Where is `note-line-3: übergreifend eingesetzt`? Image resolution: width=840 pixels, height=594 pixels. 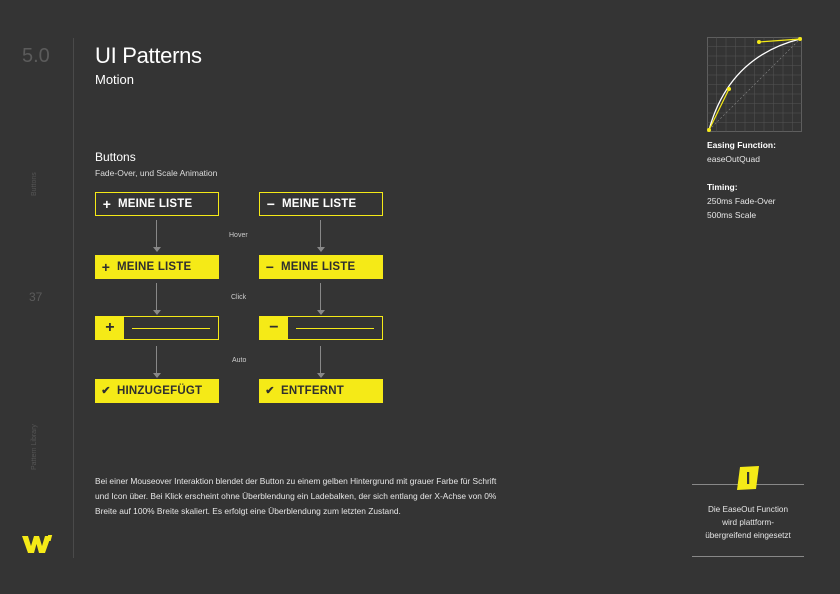 note-line-3: übergreifend eingesetzt is located at coordinates (748, 535).